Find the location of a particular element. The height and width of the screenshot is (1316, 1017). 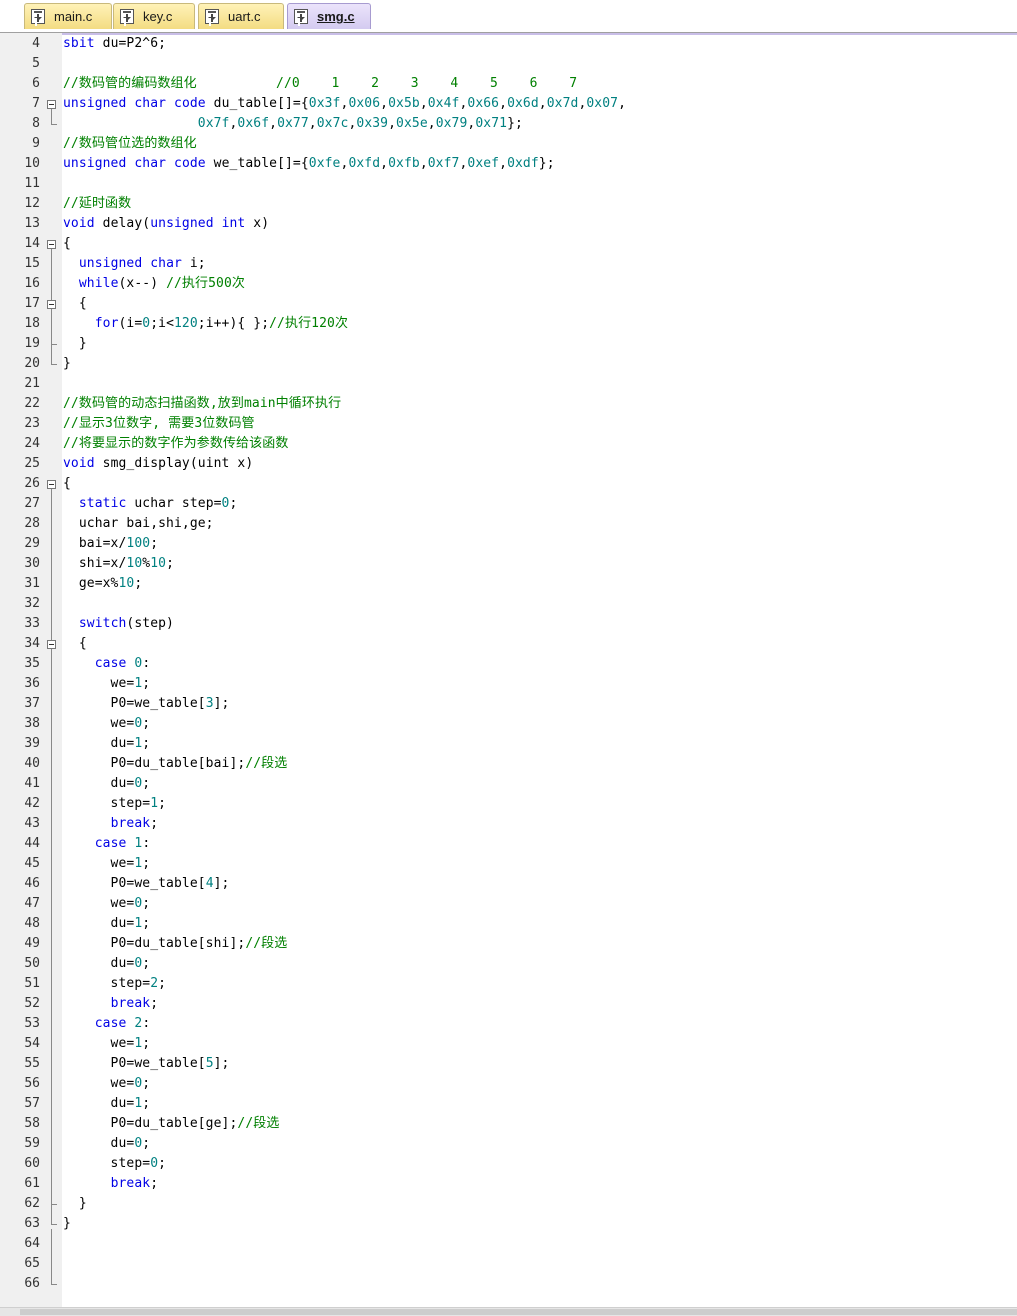

code-token: : is located at coordinates (146, 843).